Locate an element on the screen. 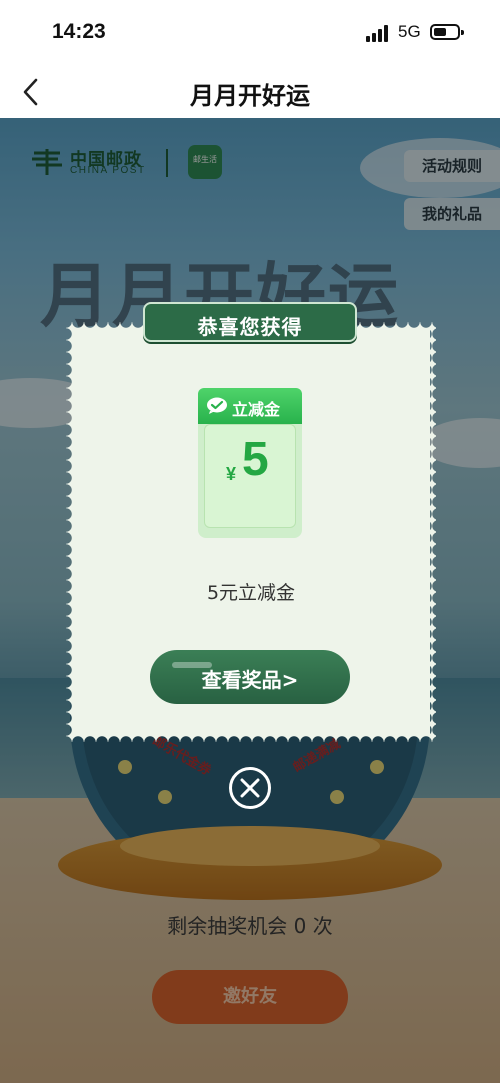 The image size is (500, 1083). network-label: 5G is located at coordinates (409, 31).